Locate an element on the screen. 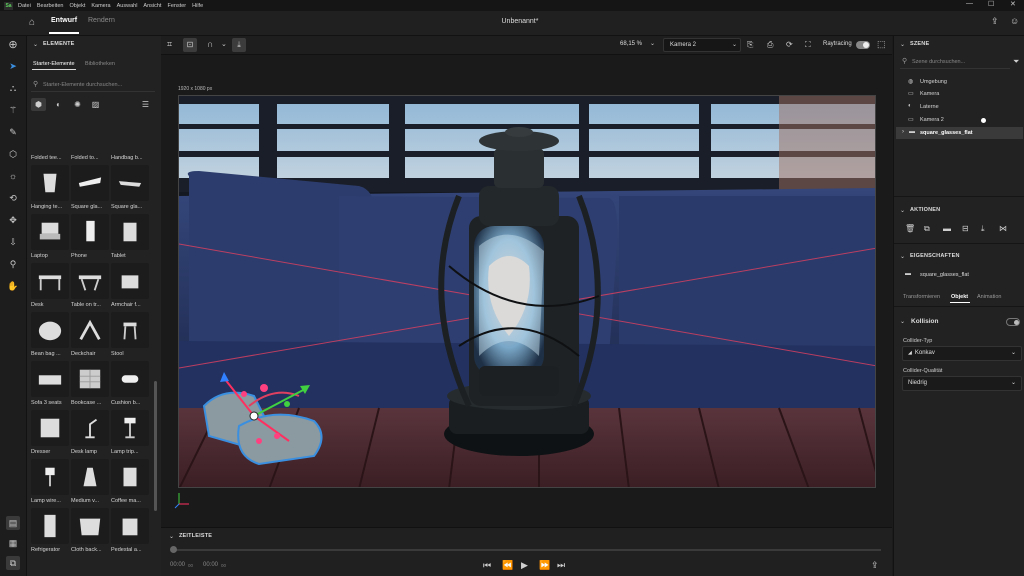  raytracing-toggle is located at coordinates (863, 45).